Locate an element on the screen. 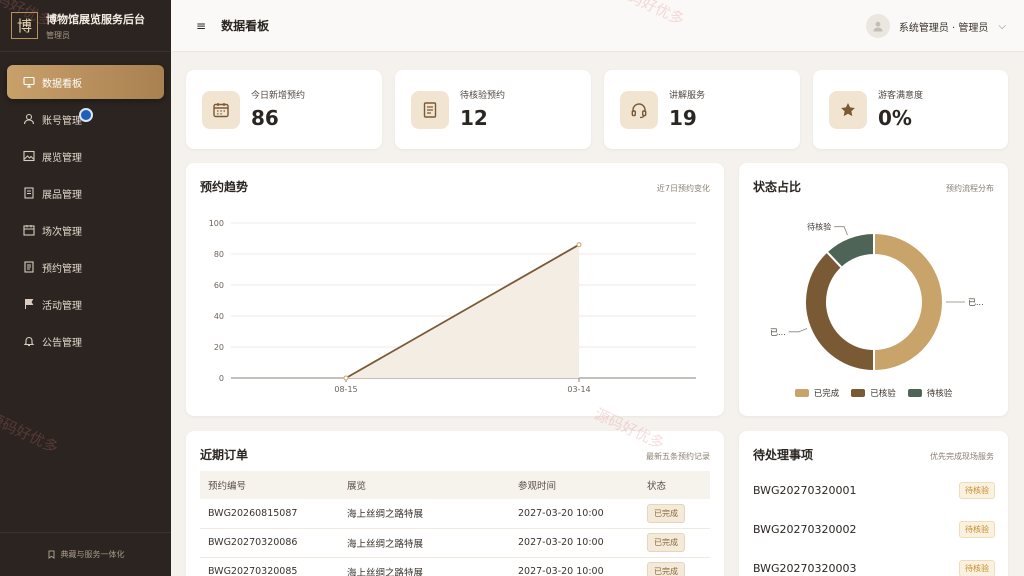  sidebar-item-accounts: 账号管理 is located at coordinates (85, 119).